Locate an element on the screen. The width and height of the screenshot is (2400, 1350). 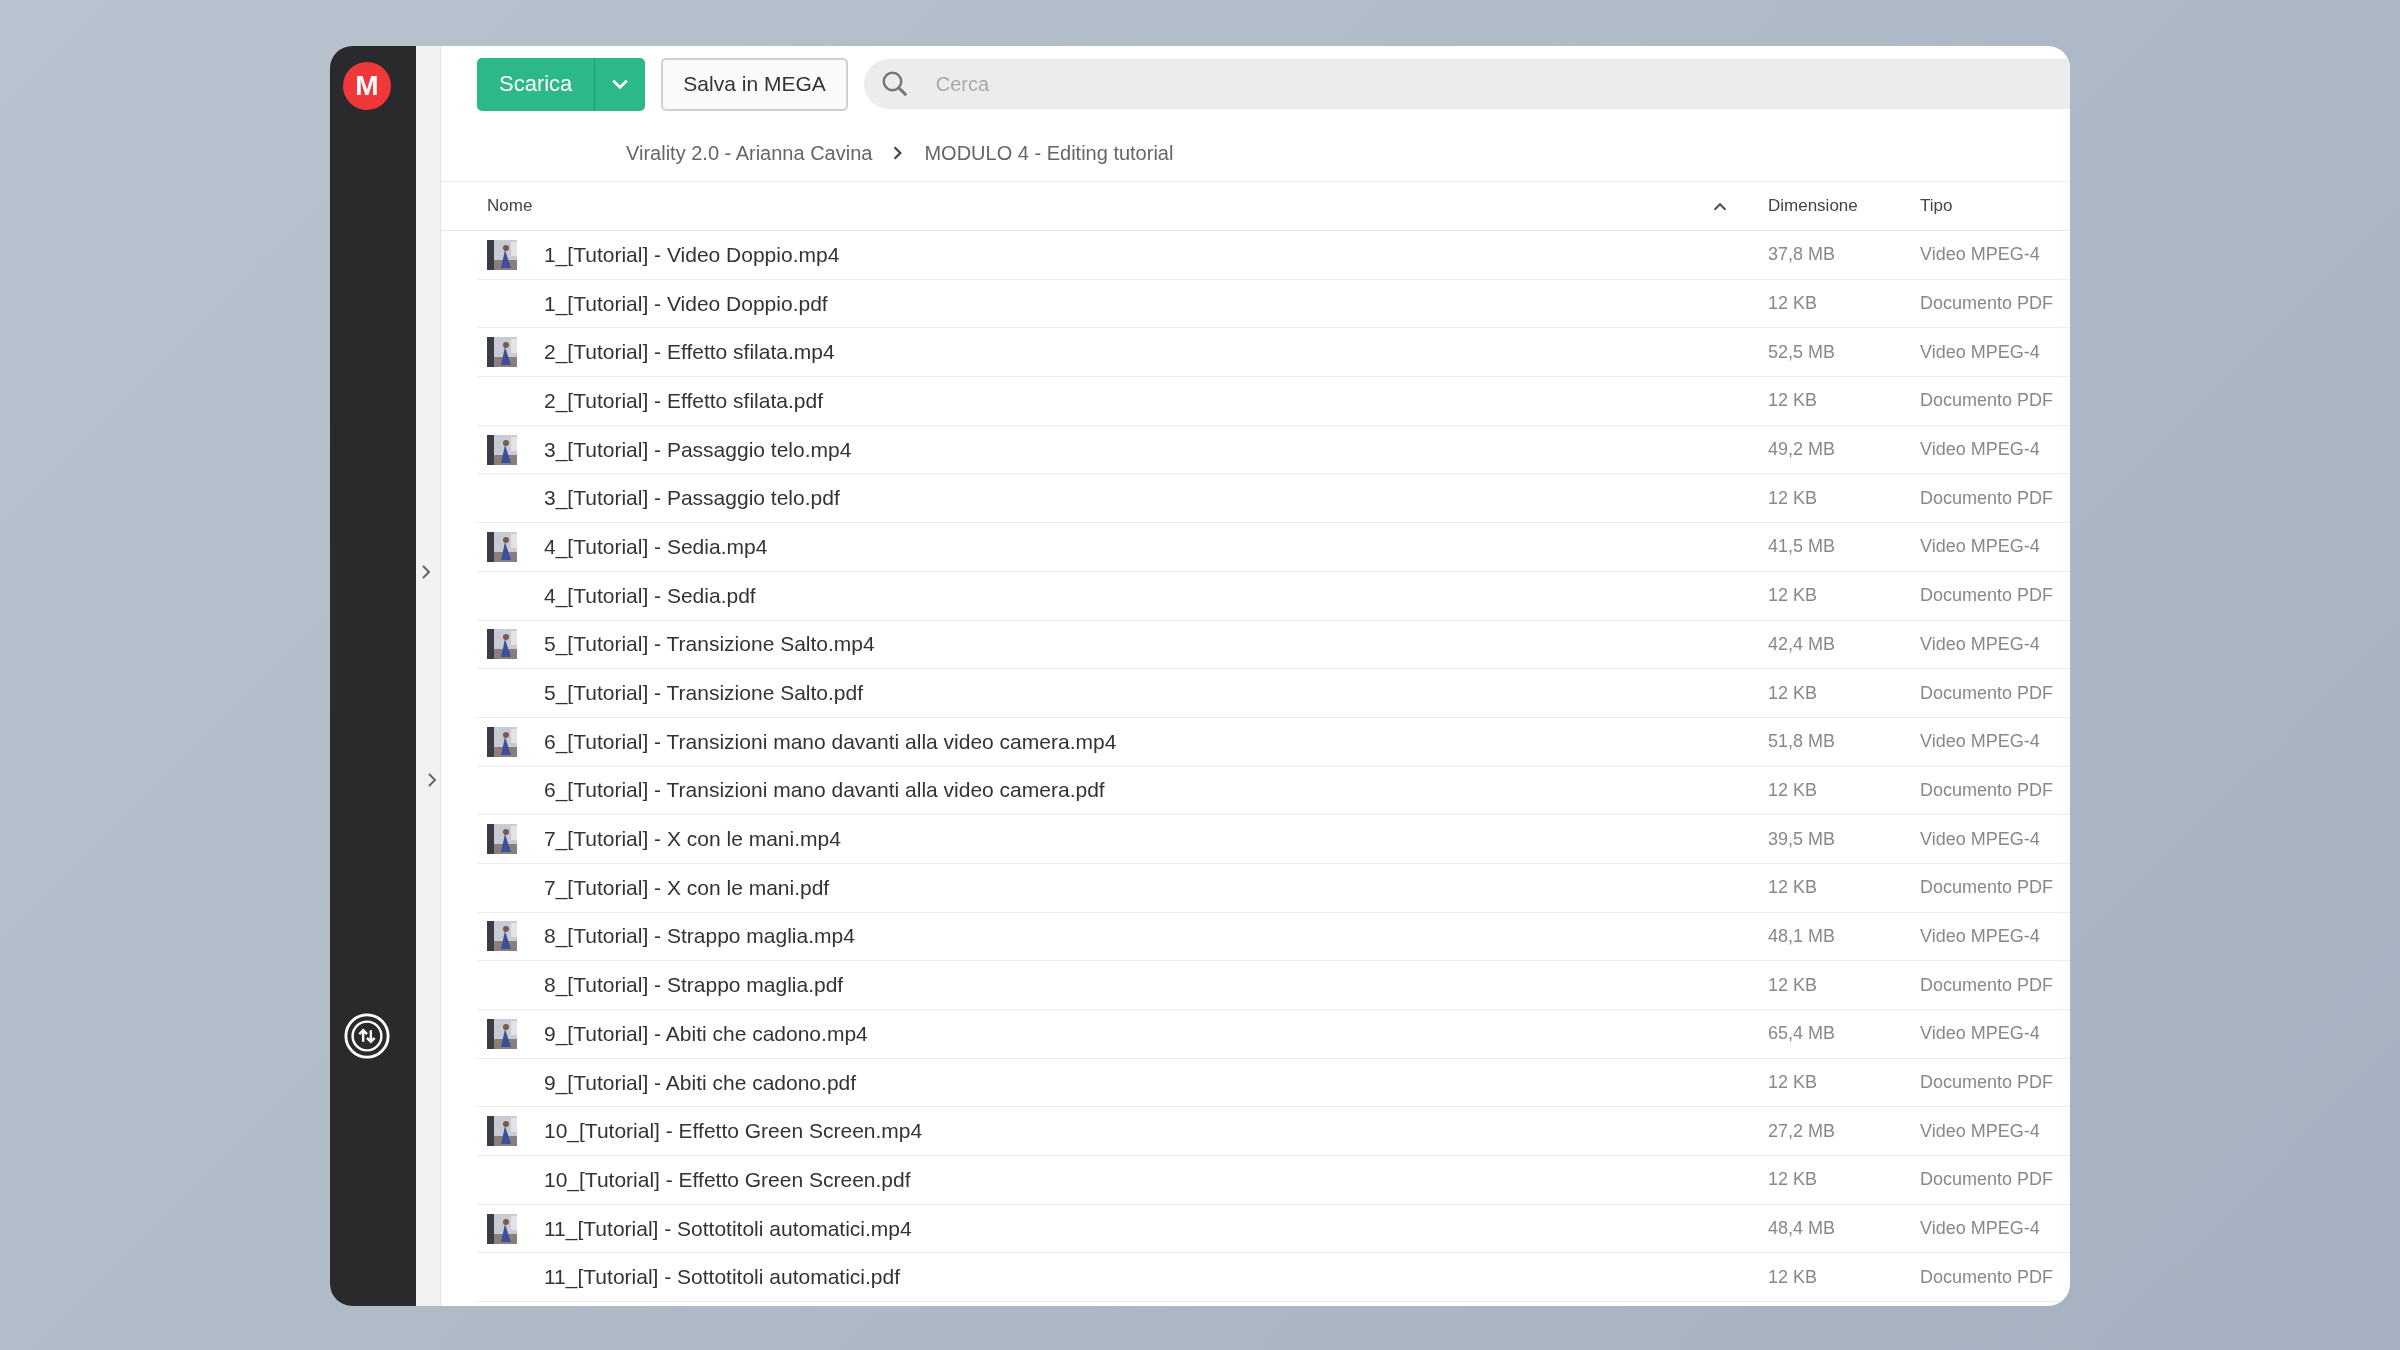
file-row: 11_[Tutorial] - Sottotitoli automatici.mp4 48,4 MB Video MPEG-4 is located at coordinates (1273, 1229).